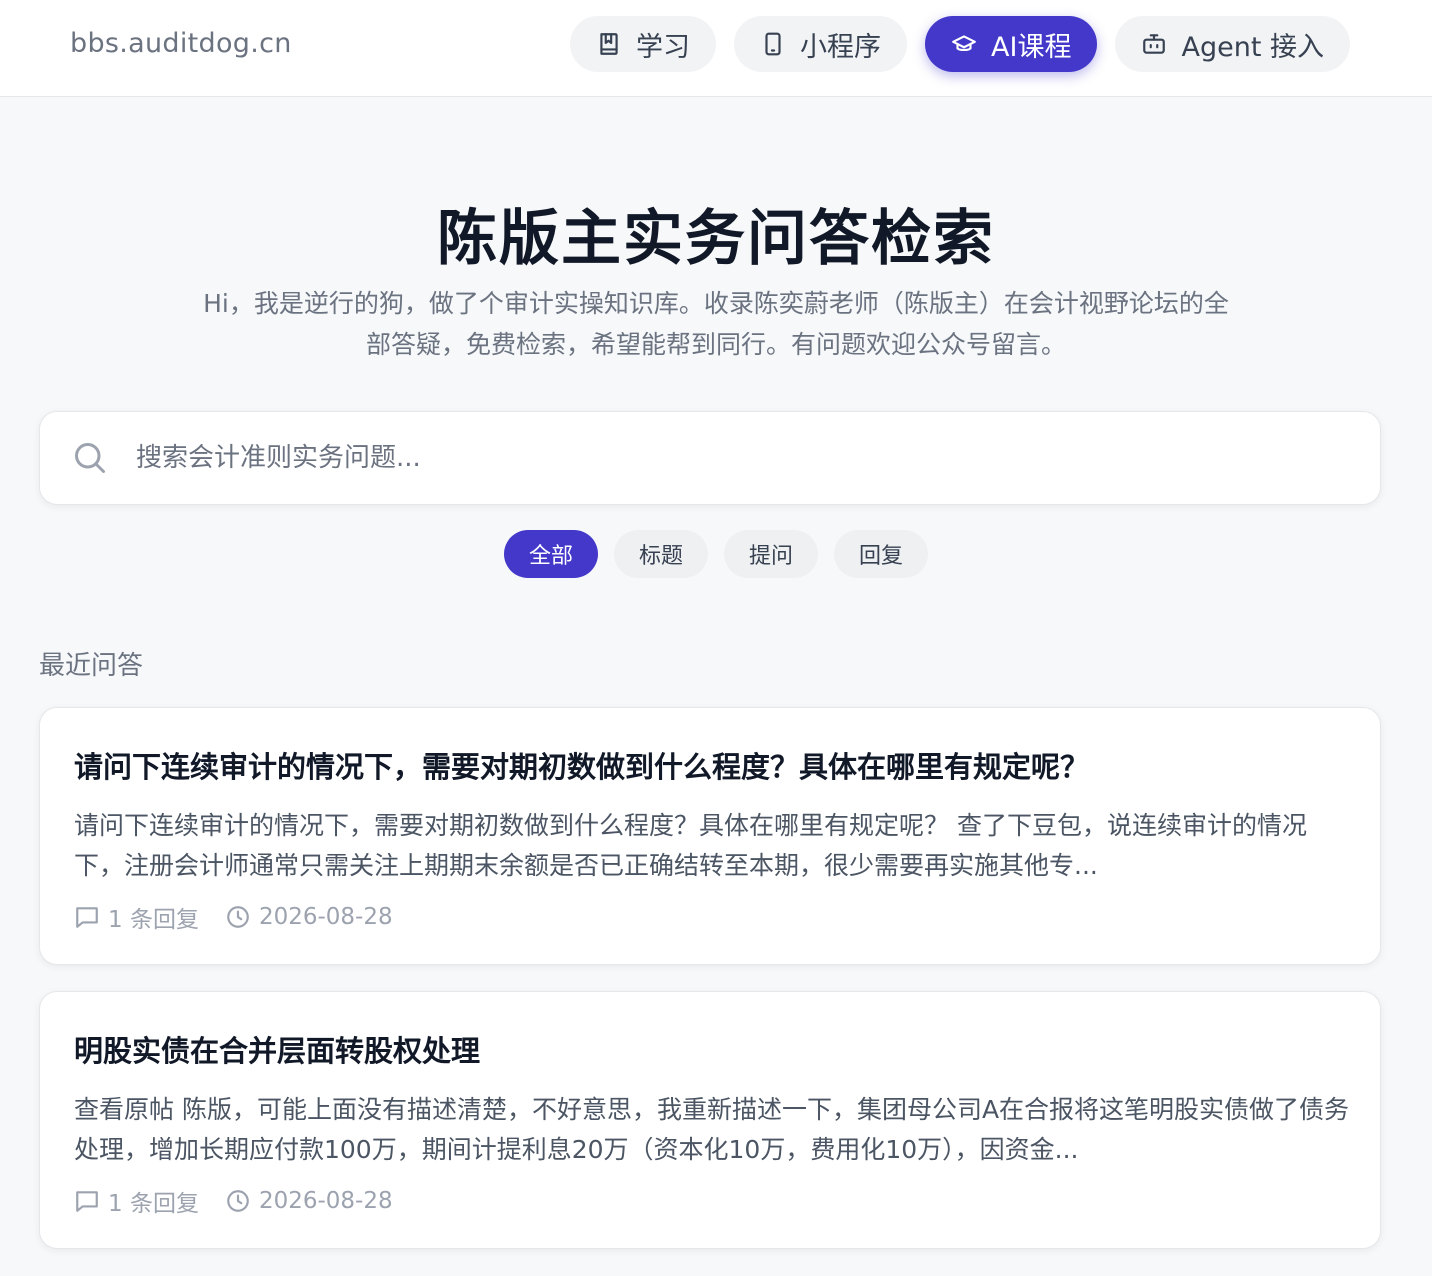  What do you see at coordinates (964, 43) in the screenshot?
I see `graduation-cap-icon` at bounding box center [964, 43].